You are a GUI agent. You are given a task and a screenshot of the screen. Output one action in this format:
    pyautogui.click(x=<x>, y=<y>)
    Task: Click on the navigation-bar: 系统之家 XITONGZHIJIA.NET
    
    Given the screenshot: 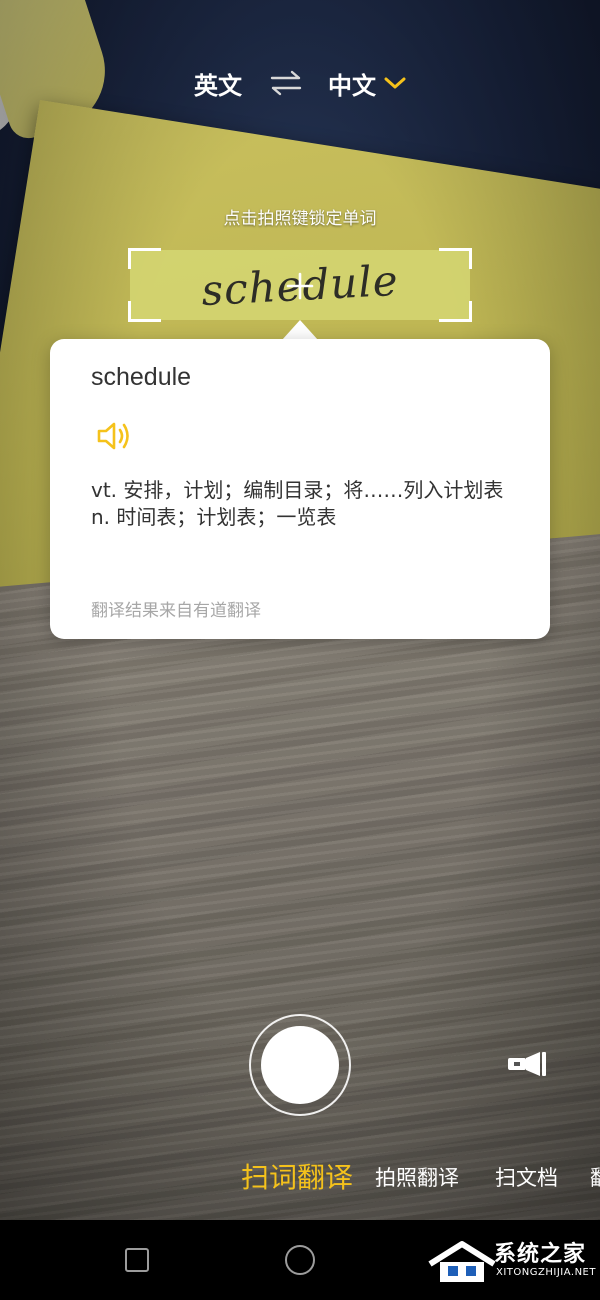 What is the action you would take?
    pyautogui.click(x=300, y=1260)
    